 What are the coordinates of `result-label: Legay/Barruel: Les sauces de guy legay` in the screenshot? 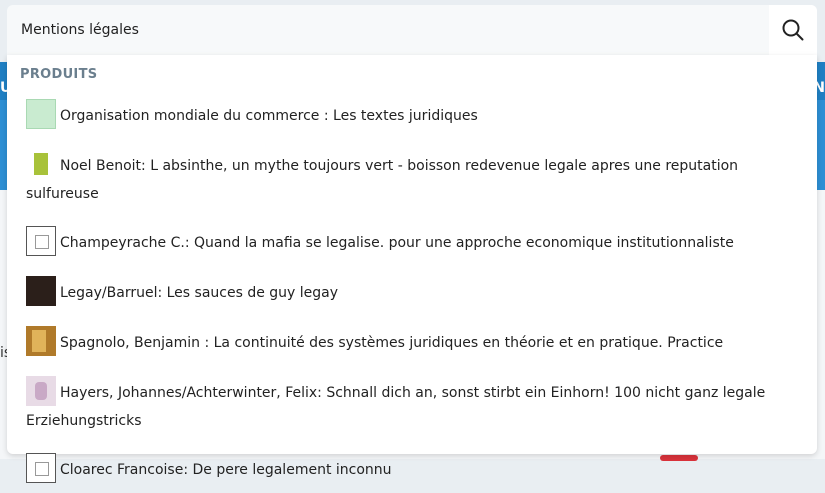 It's located at (199, 293).